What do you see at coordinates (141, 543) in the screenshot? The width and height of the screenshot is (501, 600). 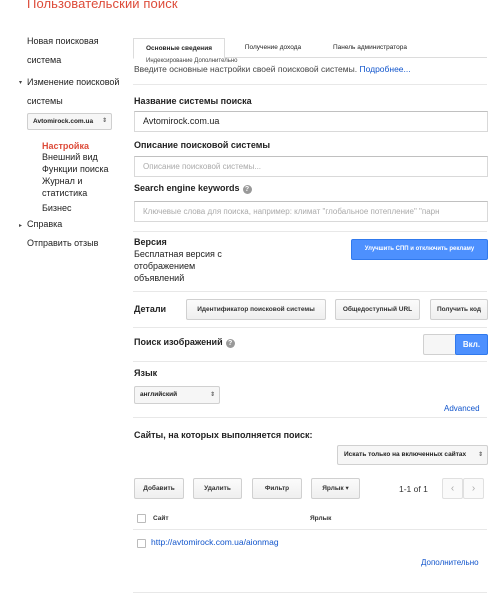 I see `row-checkbox` at bounding box center [141, 543].